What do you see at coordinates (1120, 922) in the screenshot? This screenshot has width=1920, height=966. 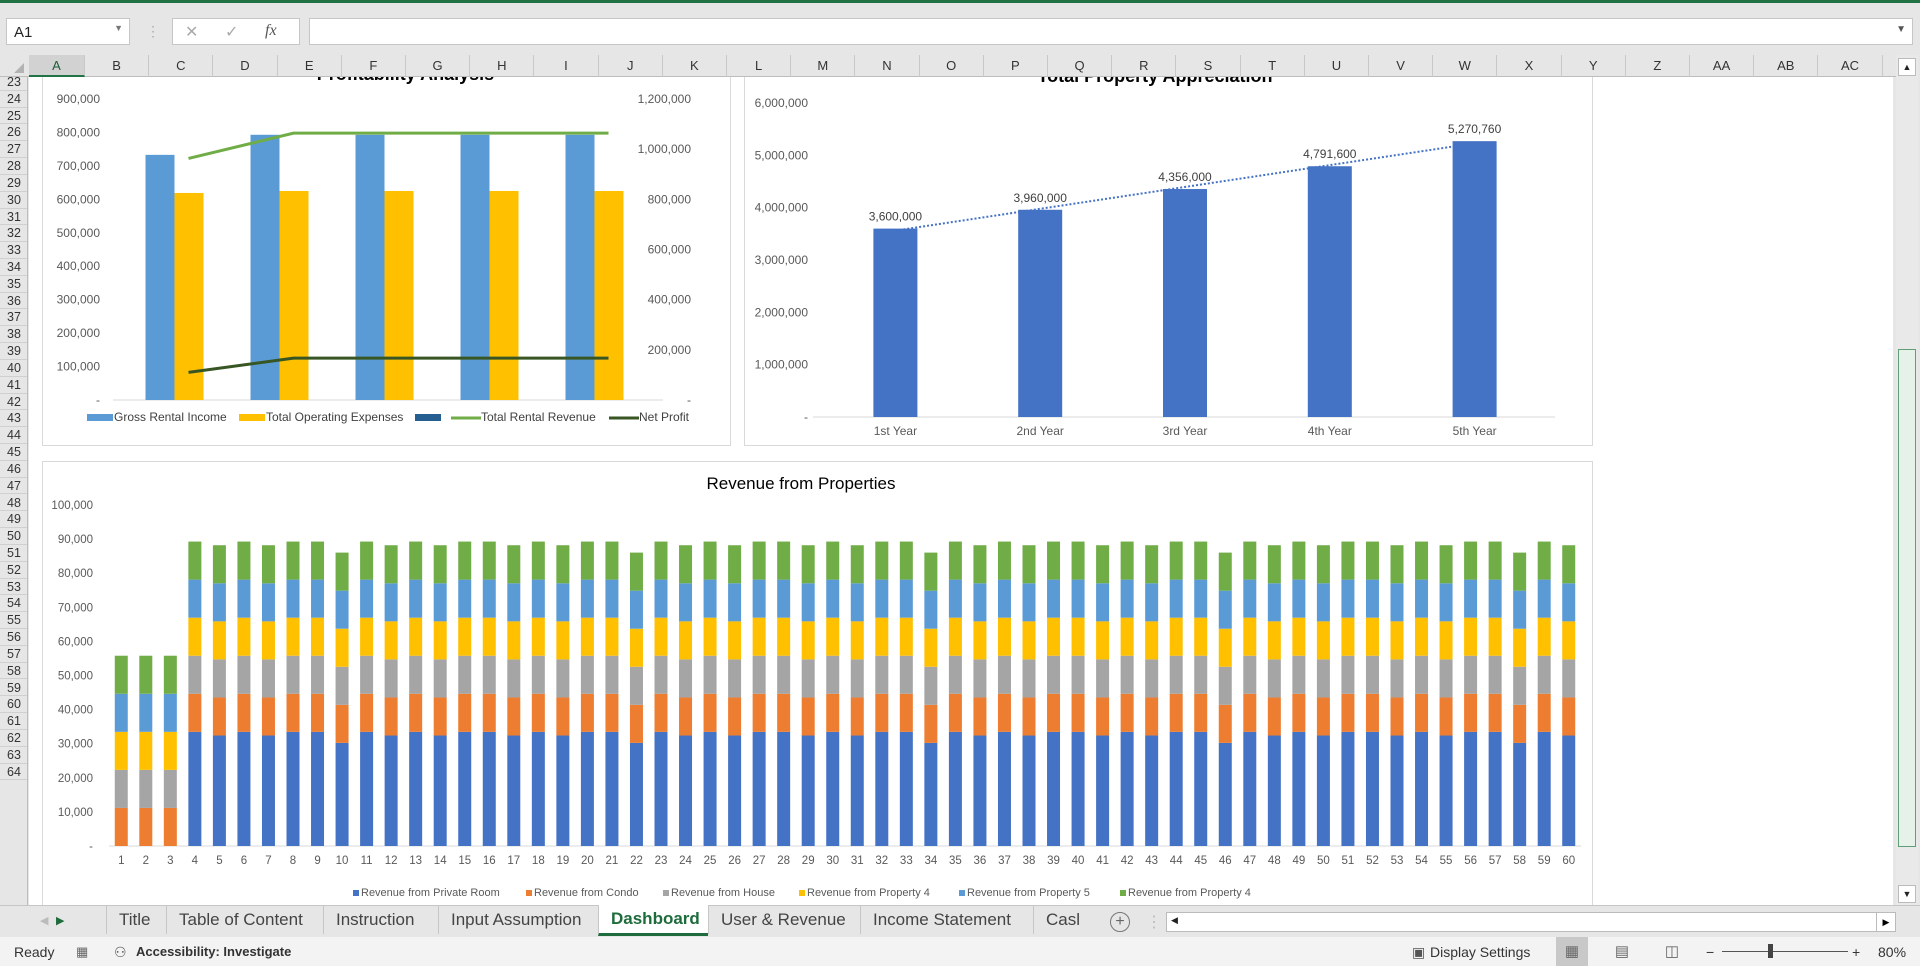 I see `add-sheet-icon: +` at bounding box center [1120, 922].